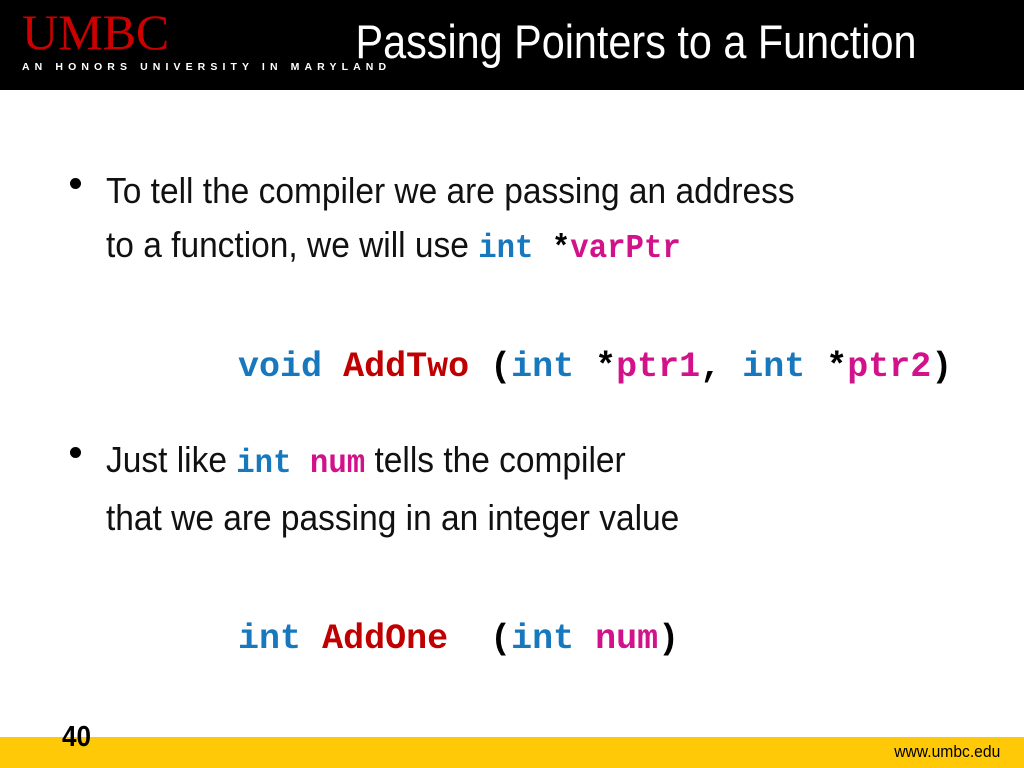 The height and width of the screenshot is (768, 1024). I want to click on code-signature-addone: int AddOne (int num), so click(395, 639).